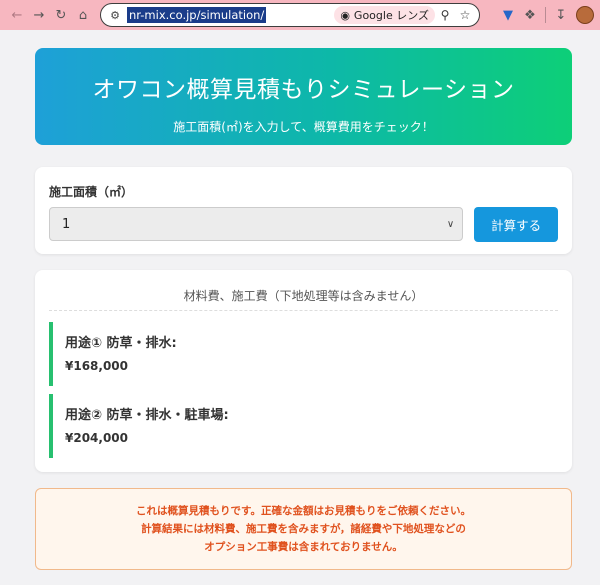  What do you see at coordinates (585, 15) in the screenshot?
I see `profile-avatar` at bounding box center [585, 15].